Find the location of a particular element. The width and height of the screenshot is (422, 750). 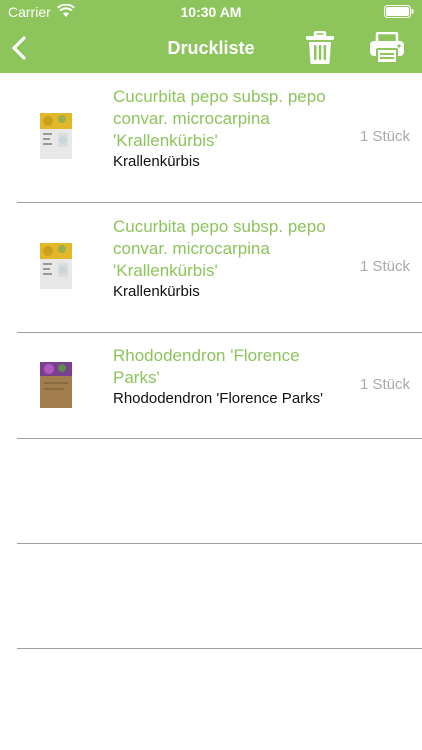

status-bar: Carrier 10:30 AM is located at coordinates (211, 12).